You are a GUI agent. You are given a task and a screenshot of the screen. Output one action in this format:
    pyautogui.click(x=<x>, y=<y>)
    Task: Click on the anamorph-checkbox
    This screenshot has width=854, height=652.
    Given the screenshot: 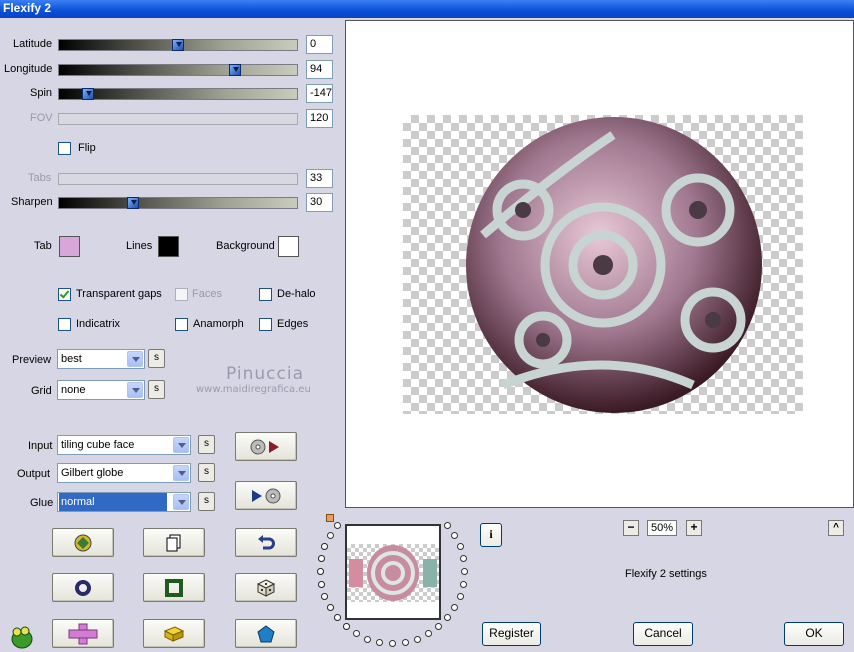 What is the action you would take?
    pyautogui.click(x=181, y=324)
    